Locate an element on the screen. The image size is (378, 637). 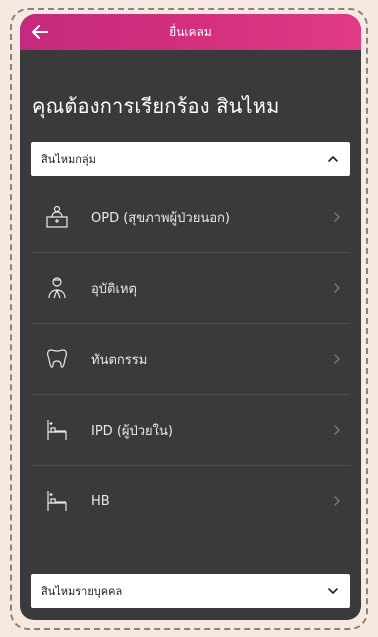
app-header: ยื่นเคลม is located at coordinates (190, 32).